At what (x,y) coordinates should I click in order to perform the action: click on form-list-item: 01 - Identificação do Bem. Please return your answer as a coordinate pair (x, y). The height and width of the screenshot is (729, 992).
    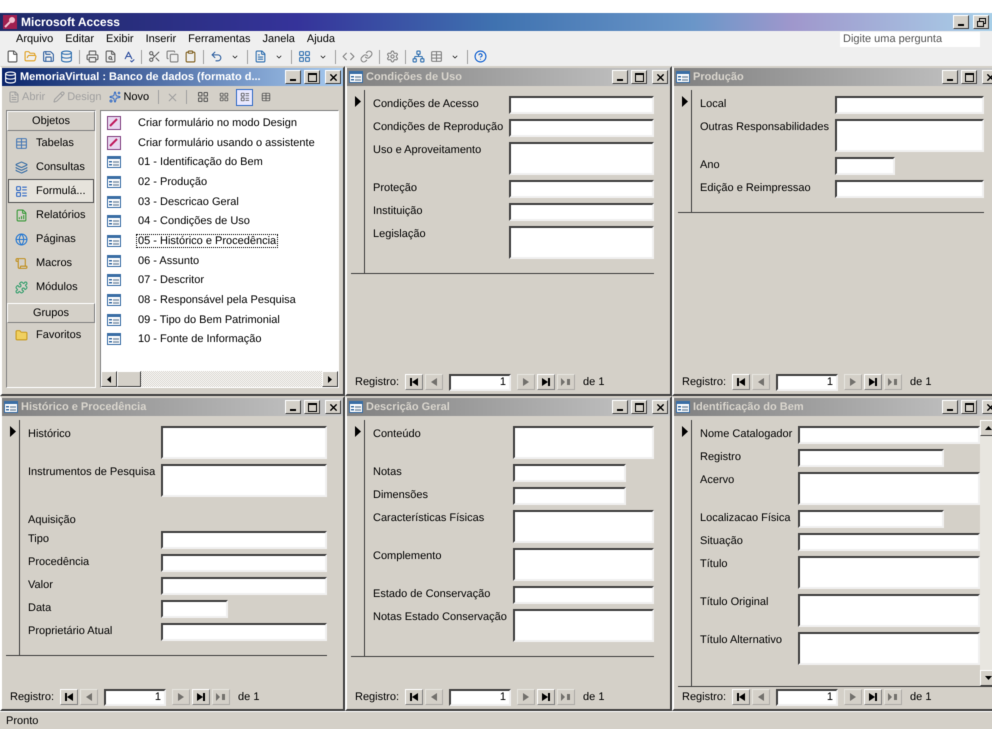
    Looking at the image, I should click on (219, 162).